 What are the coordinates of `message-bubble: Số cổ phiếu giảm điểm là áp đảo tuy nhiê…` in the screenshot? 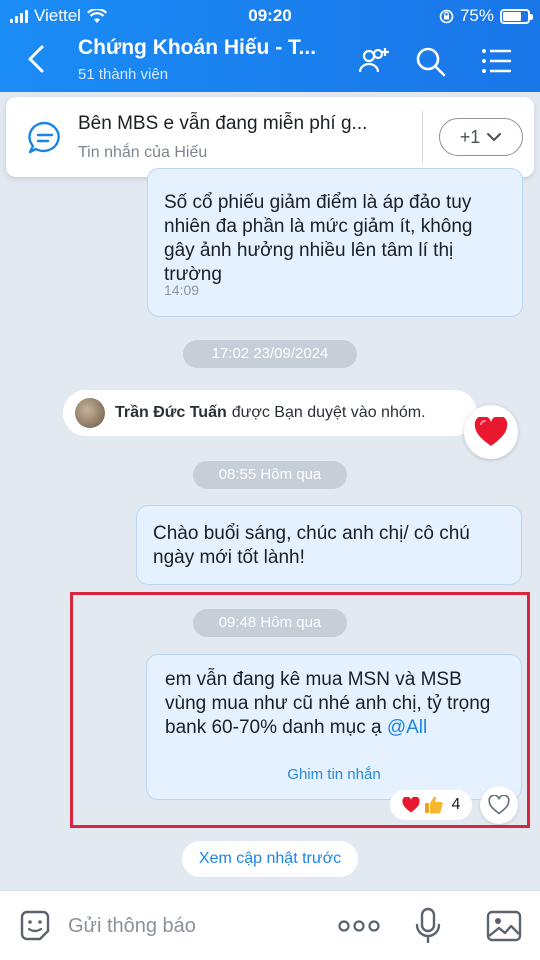 It's located at (335, 242).